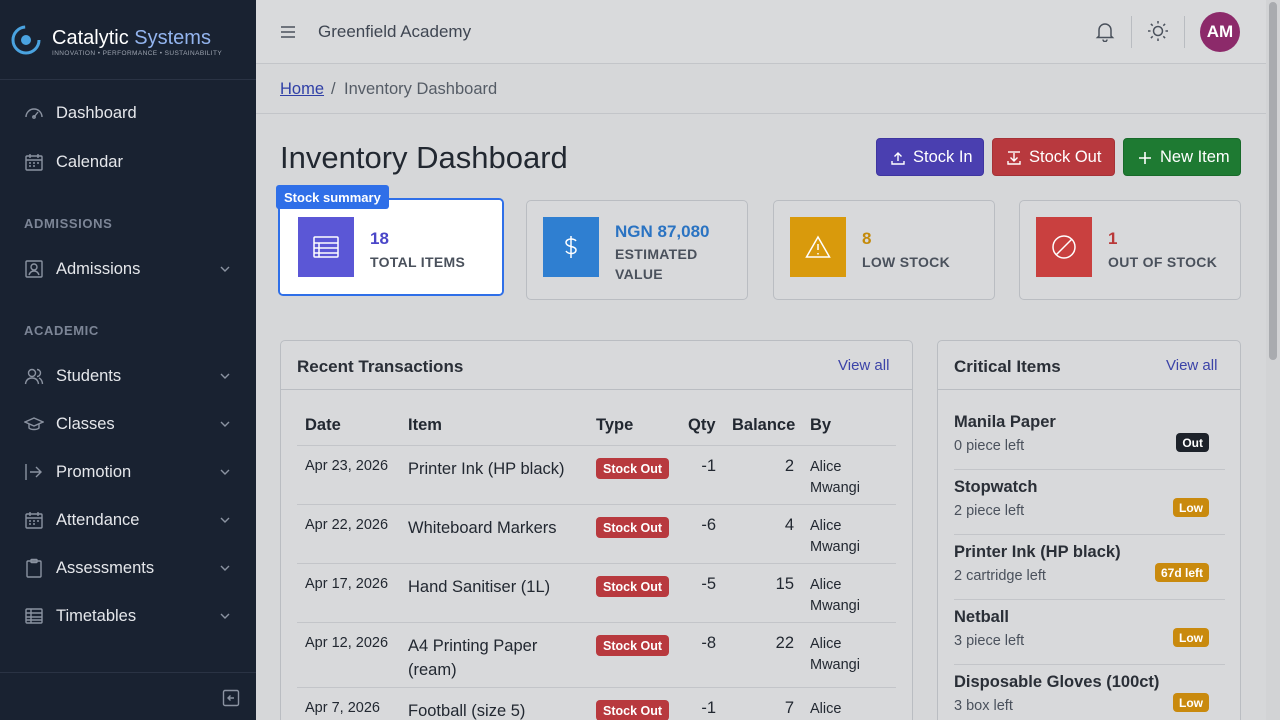 This screenshot has width=1280, height=720. What do you see at coordinates (128, 520) in the screenshot?
I see `sidebar-item-attendance: Attendance` at bounding box center [128, 520].